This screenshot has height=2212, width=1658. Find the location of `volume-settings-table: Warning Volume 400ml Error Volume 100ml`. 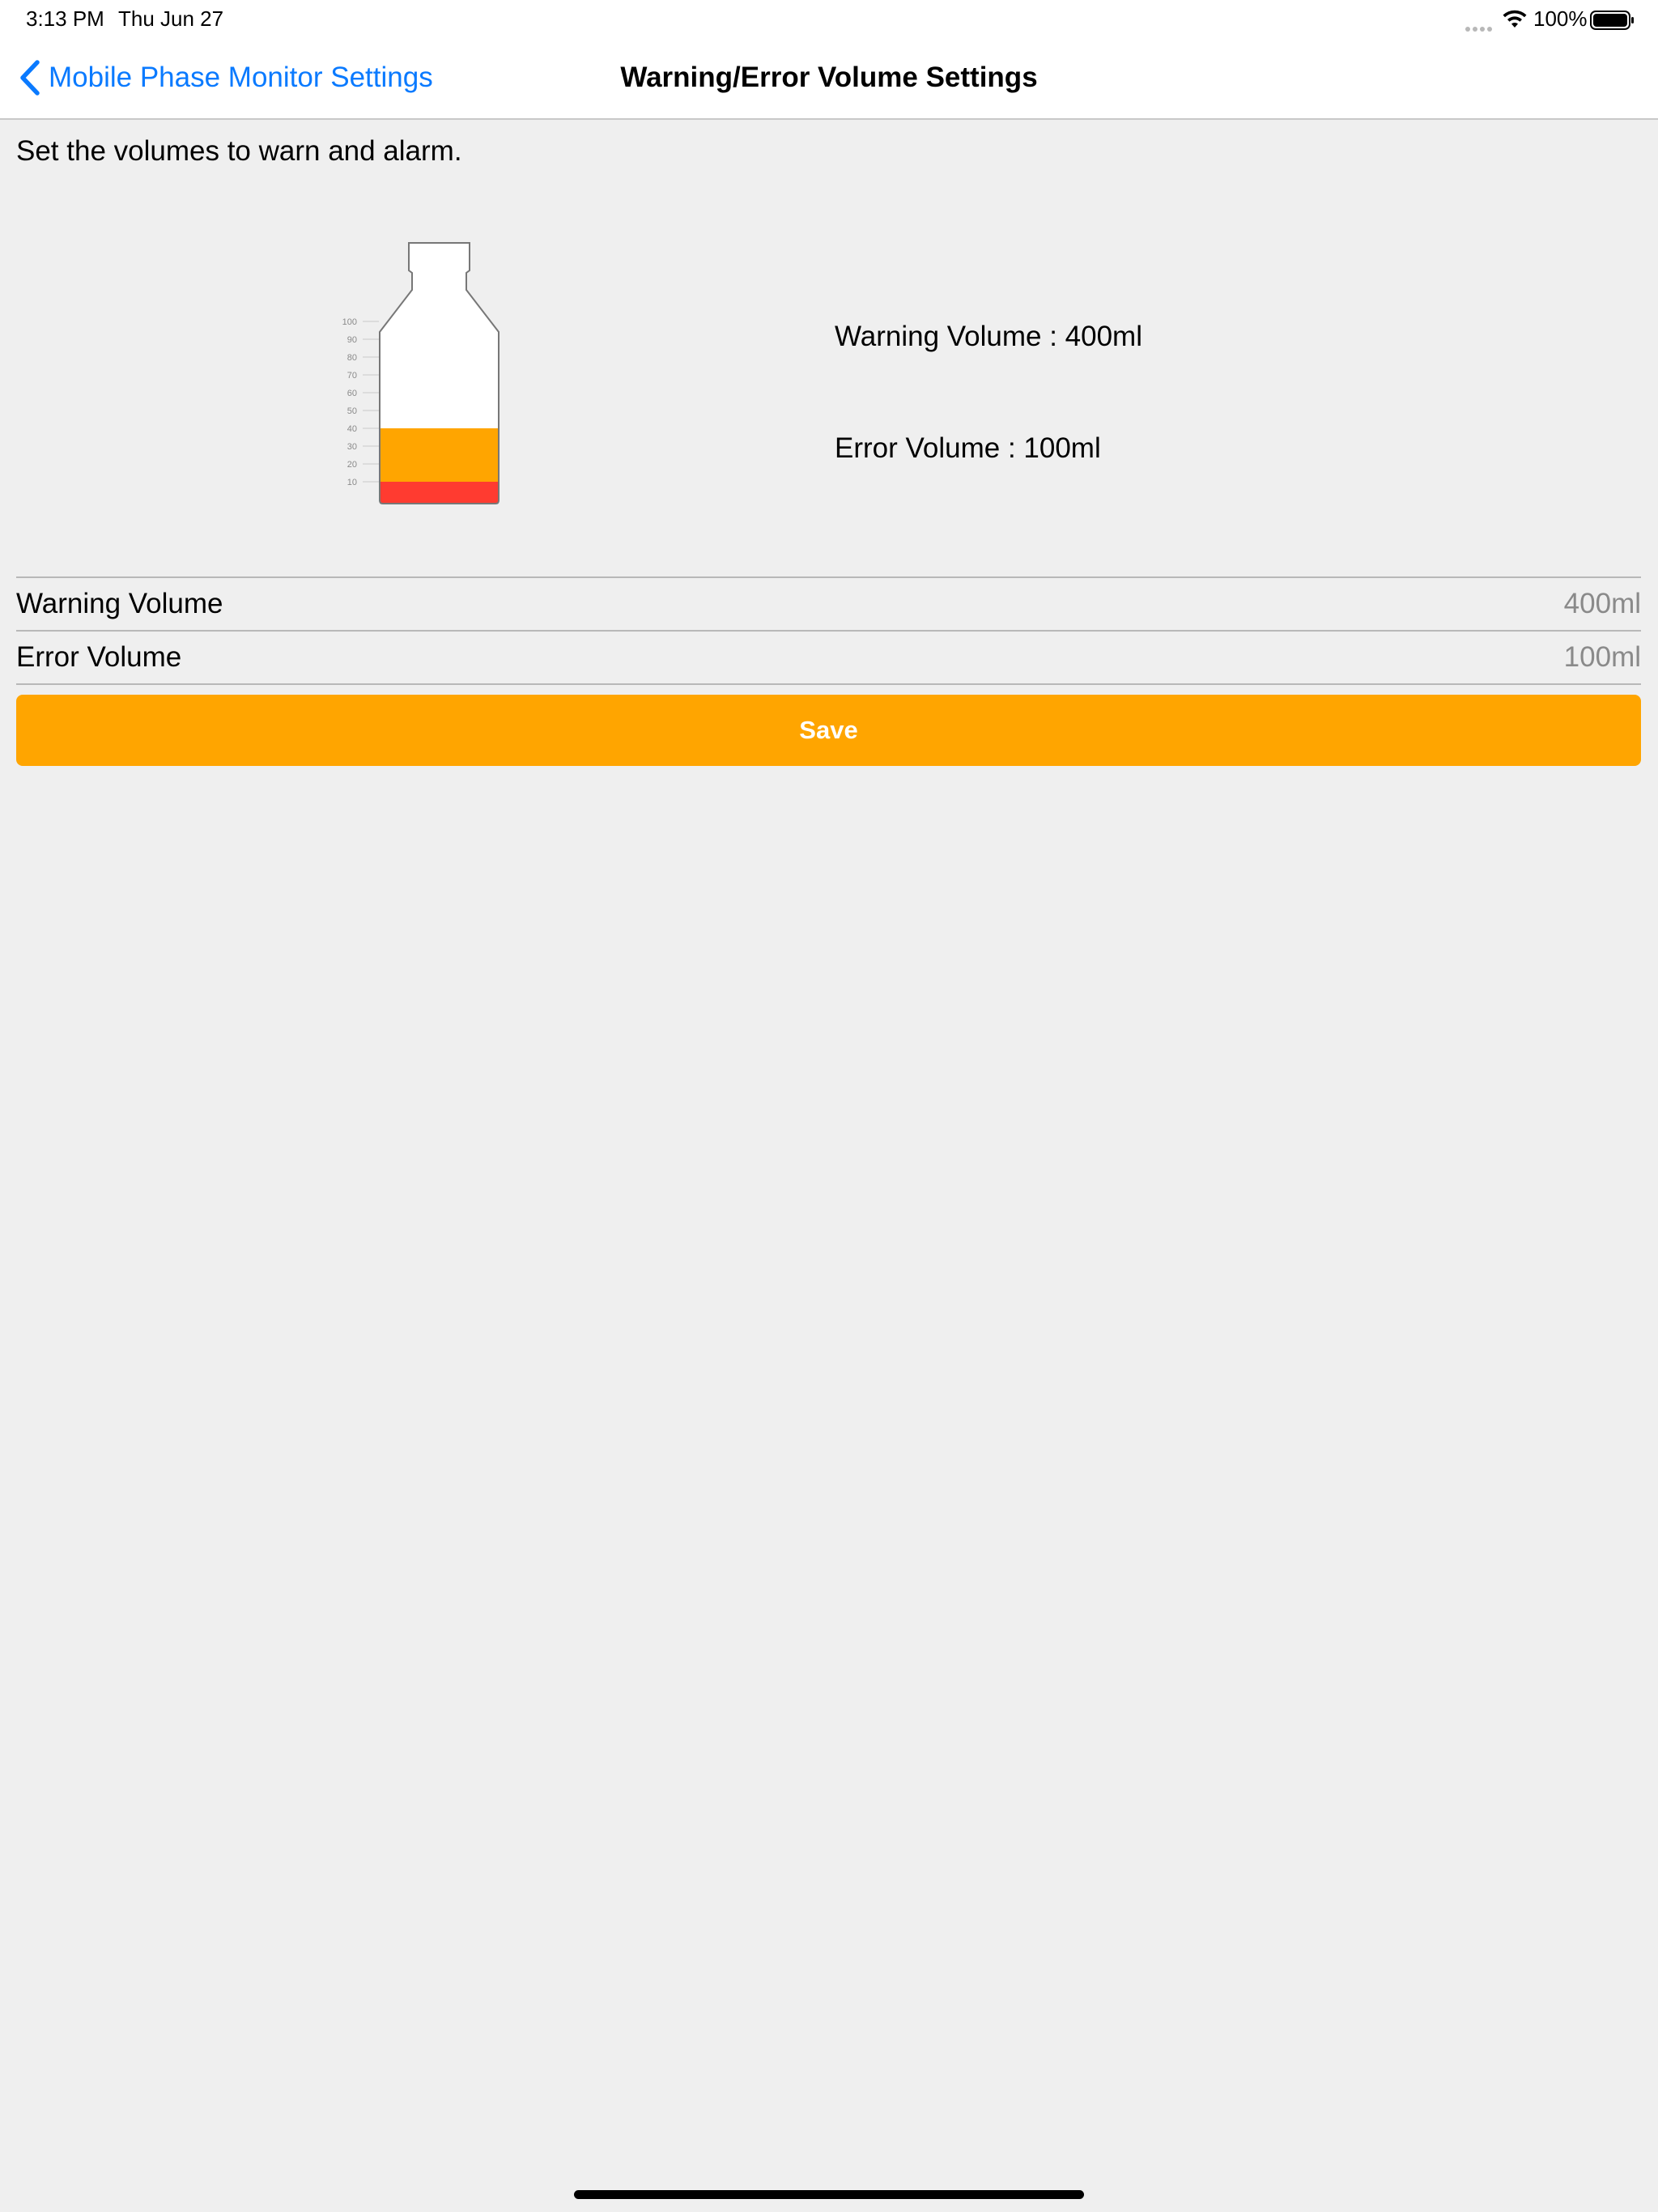

volume-settings-table: Warning Volume 400ml Error Volume 100ml is located at coordinates (828, 631).